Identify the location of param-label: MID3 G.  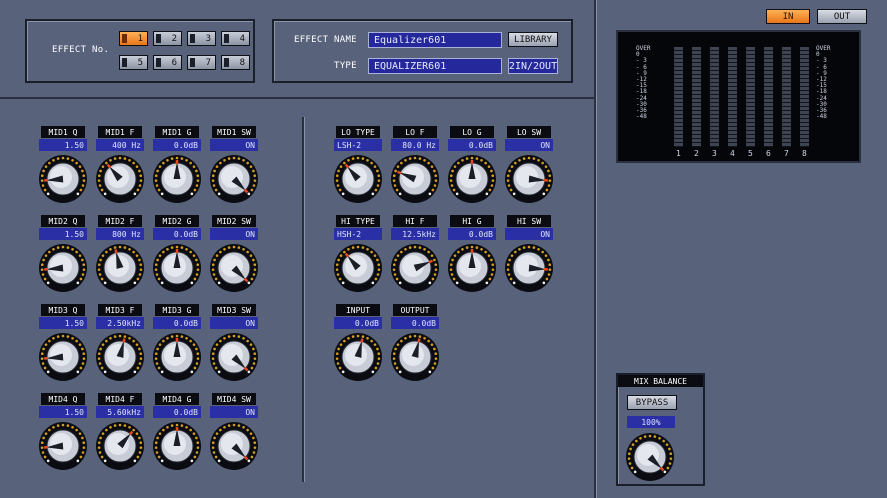
(177, 310).